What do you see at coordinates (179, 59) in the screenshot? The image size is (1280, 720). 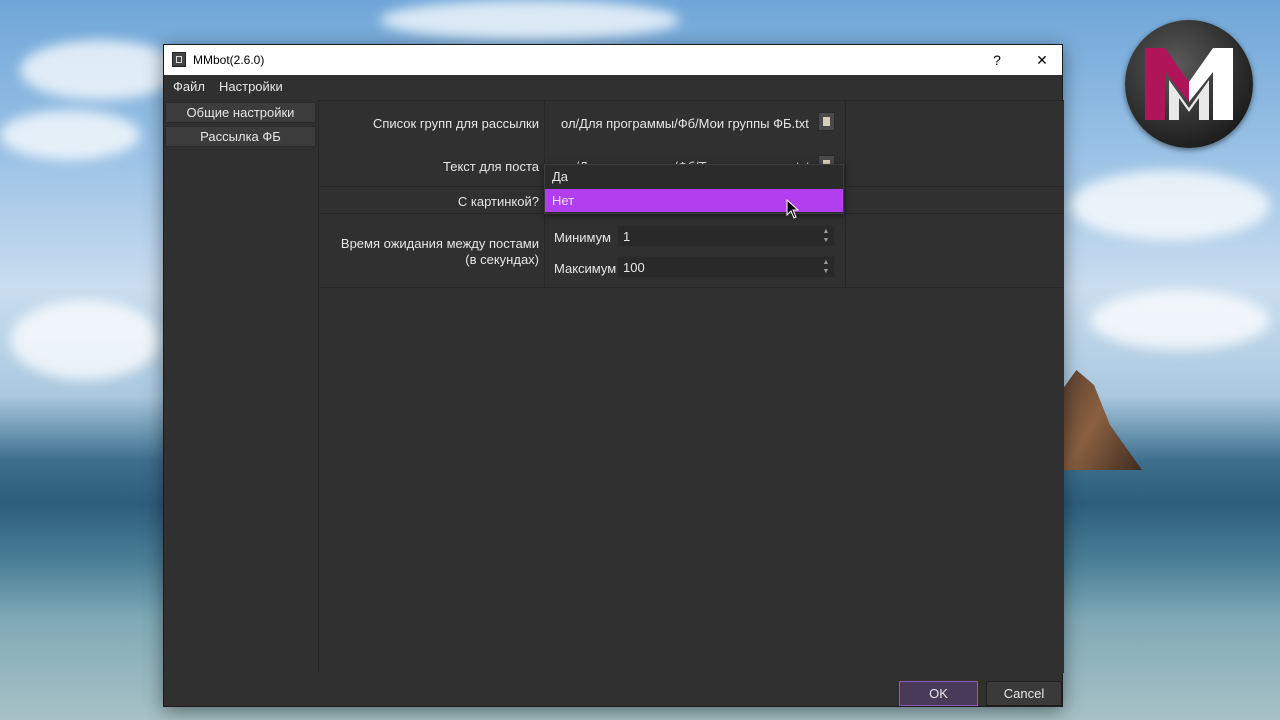 I see `app-icon` at bounding box center [179, 59].